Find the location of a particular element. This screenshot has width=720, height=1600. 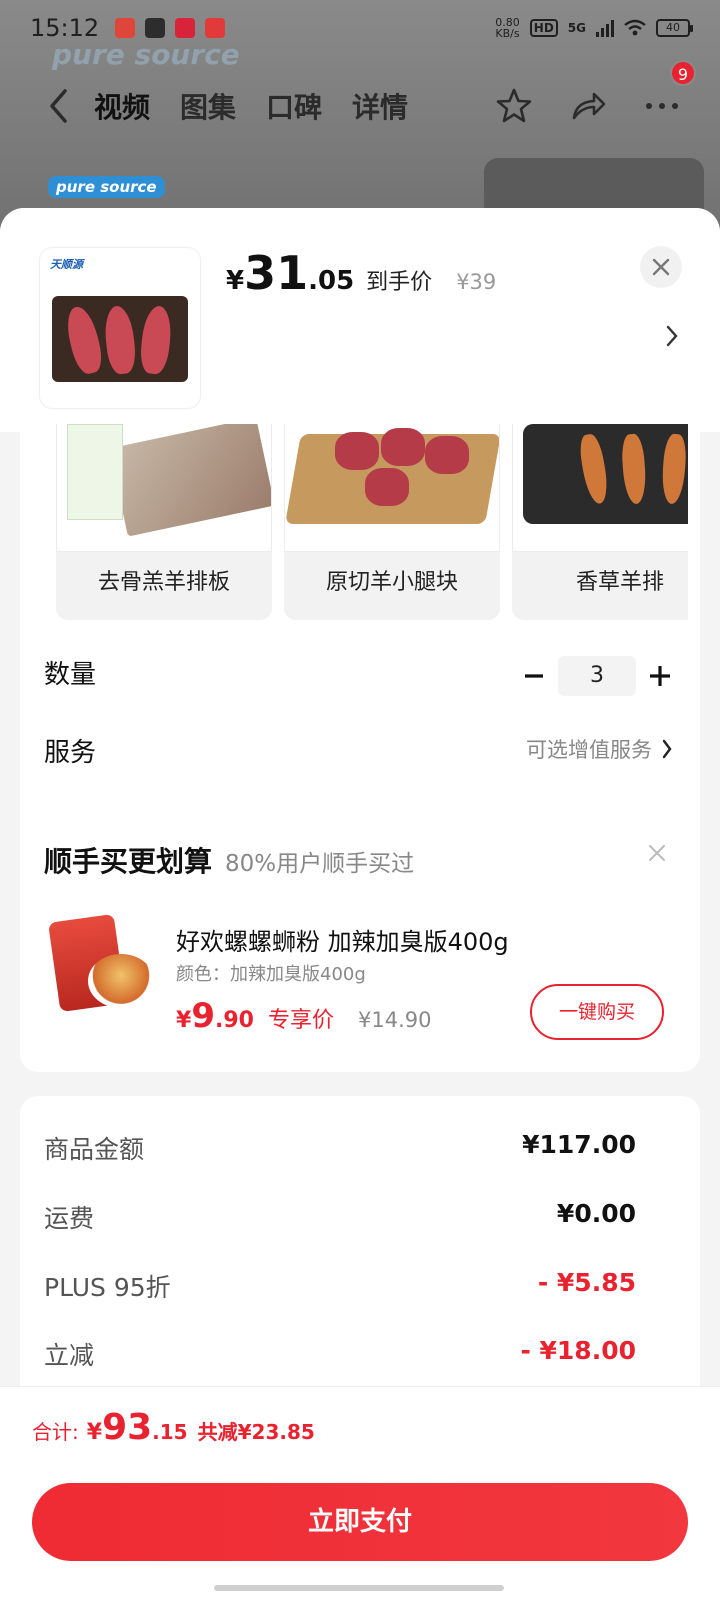

hd-badge: HD is located at coordinates (543, 28).